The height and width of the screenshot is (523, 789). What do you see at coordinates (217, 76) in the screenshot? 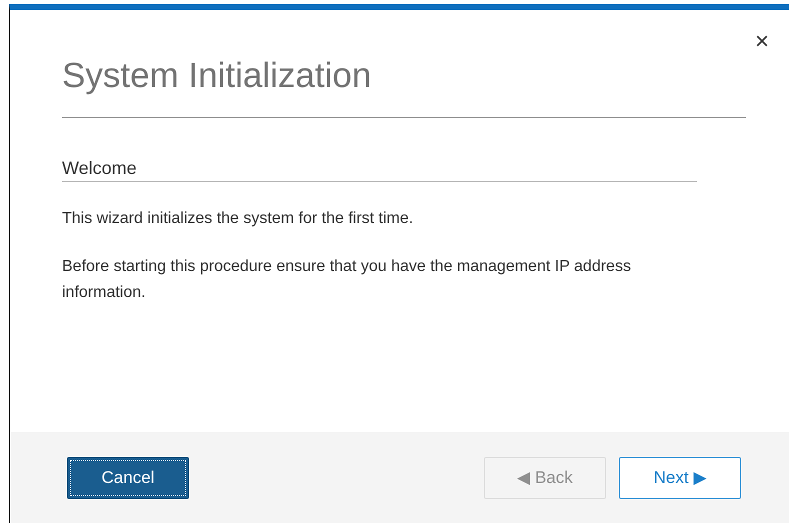
I see `dialog-title: System Initialization` at bounding box center [217, 76].